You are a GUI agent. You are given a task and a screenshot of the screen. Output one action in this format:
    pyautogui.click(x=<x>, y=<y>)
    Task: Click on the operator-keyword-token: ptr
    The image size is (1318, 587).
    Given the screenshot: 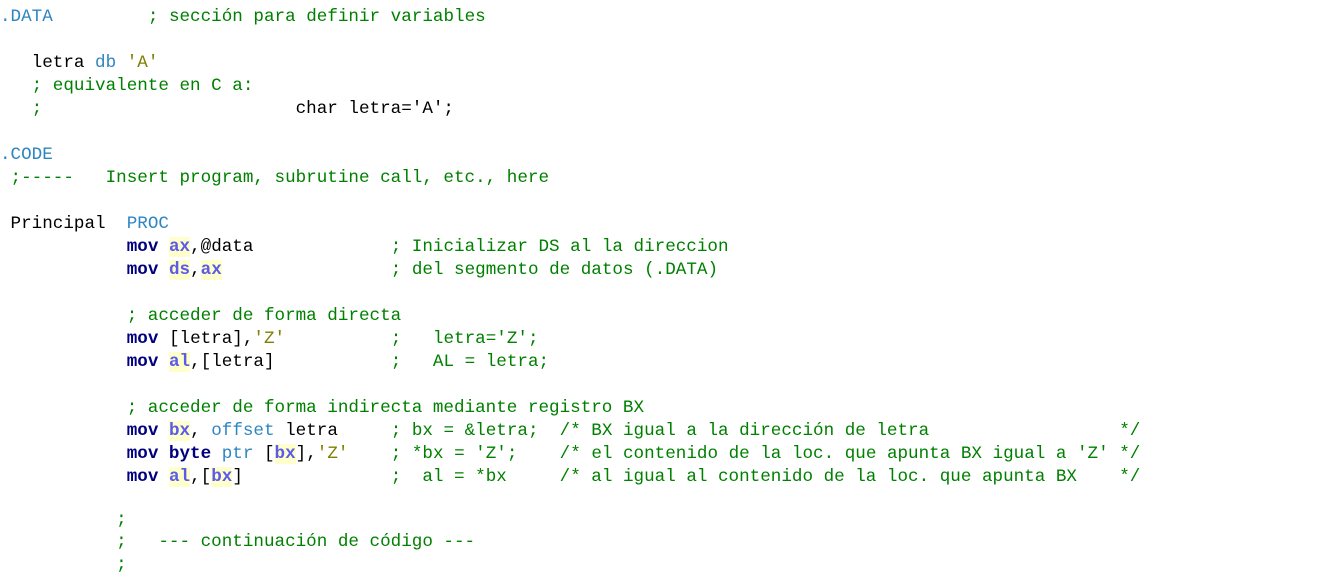 What is the action you would take?
    pyautogui.click(x=237, y=454)
    